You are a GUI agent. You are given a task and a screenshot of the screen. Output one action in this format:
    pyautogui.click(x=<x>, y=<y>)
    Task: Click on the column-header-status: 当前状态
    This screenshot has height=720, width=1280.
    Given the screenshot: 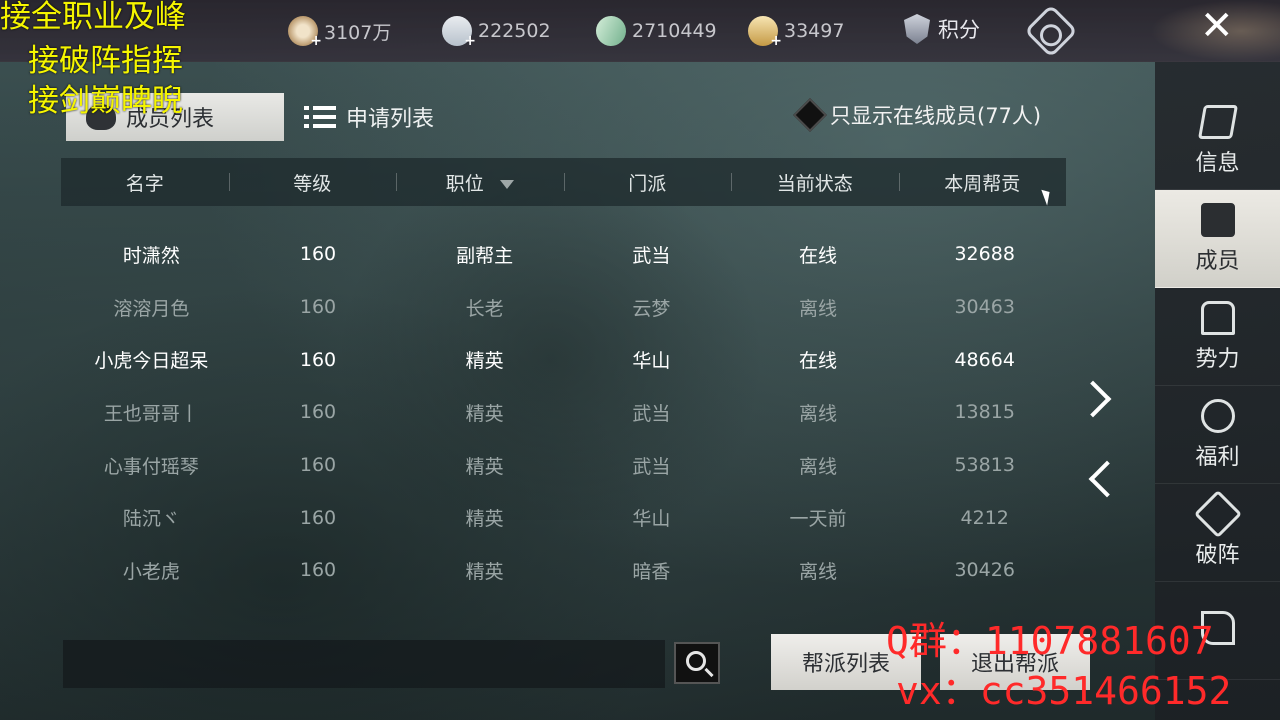 What is the action you would take?
    pyautogui.click(x=815, y=182)
    